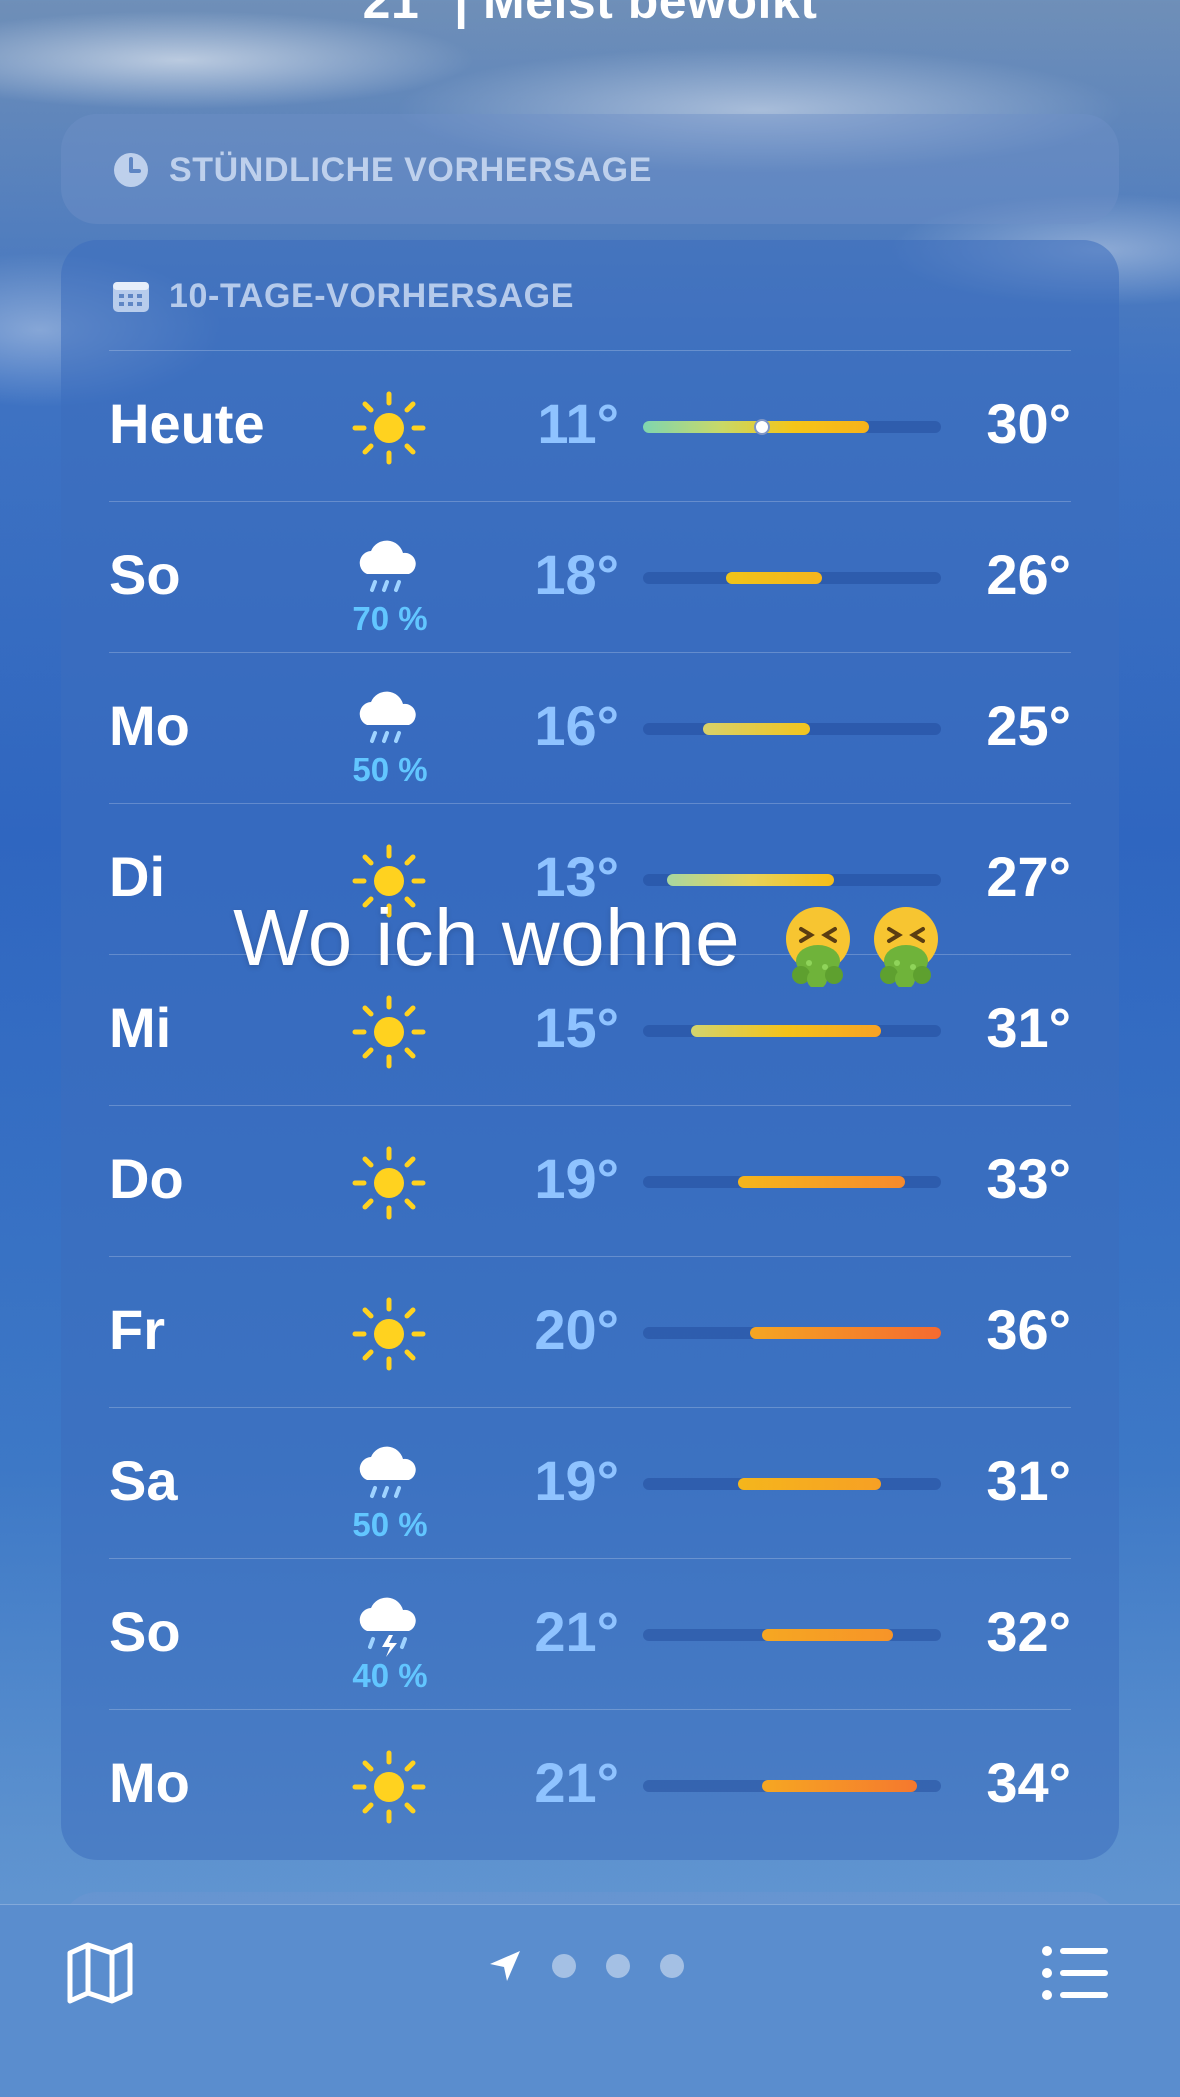  I want to click on forecast-row: Mo 50 % 16° 25°, so click(590, 727).